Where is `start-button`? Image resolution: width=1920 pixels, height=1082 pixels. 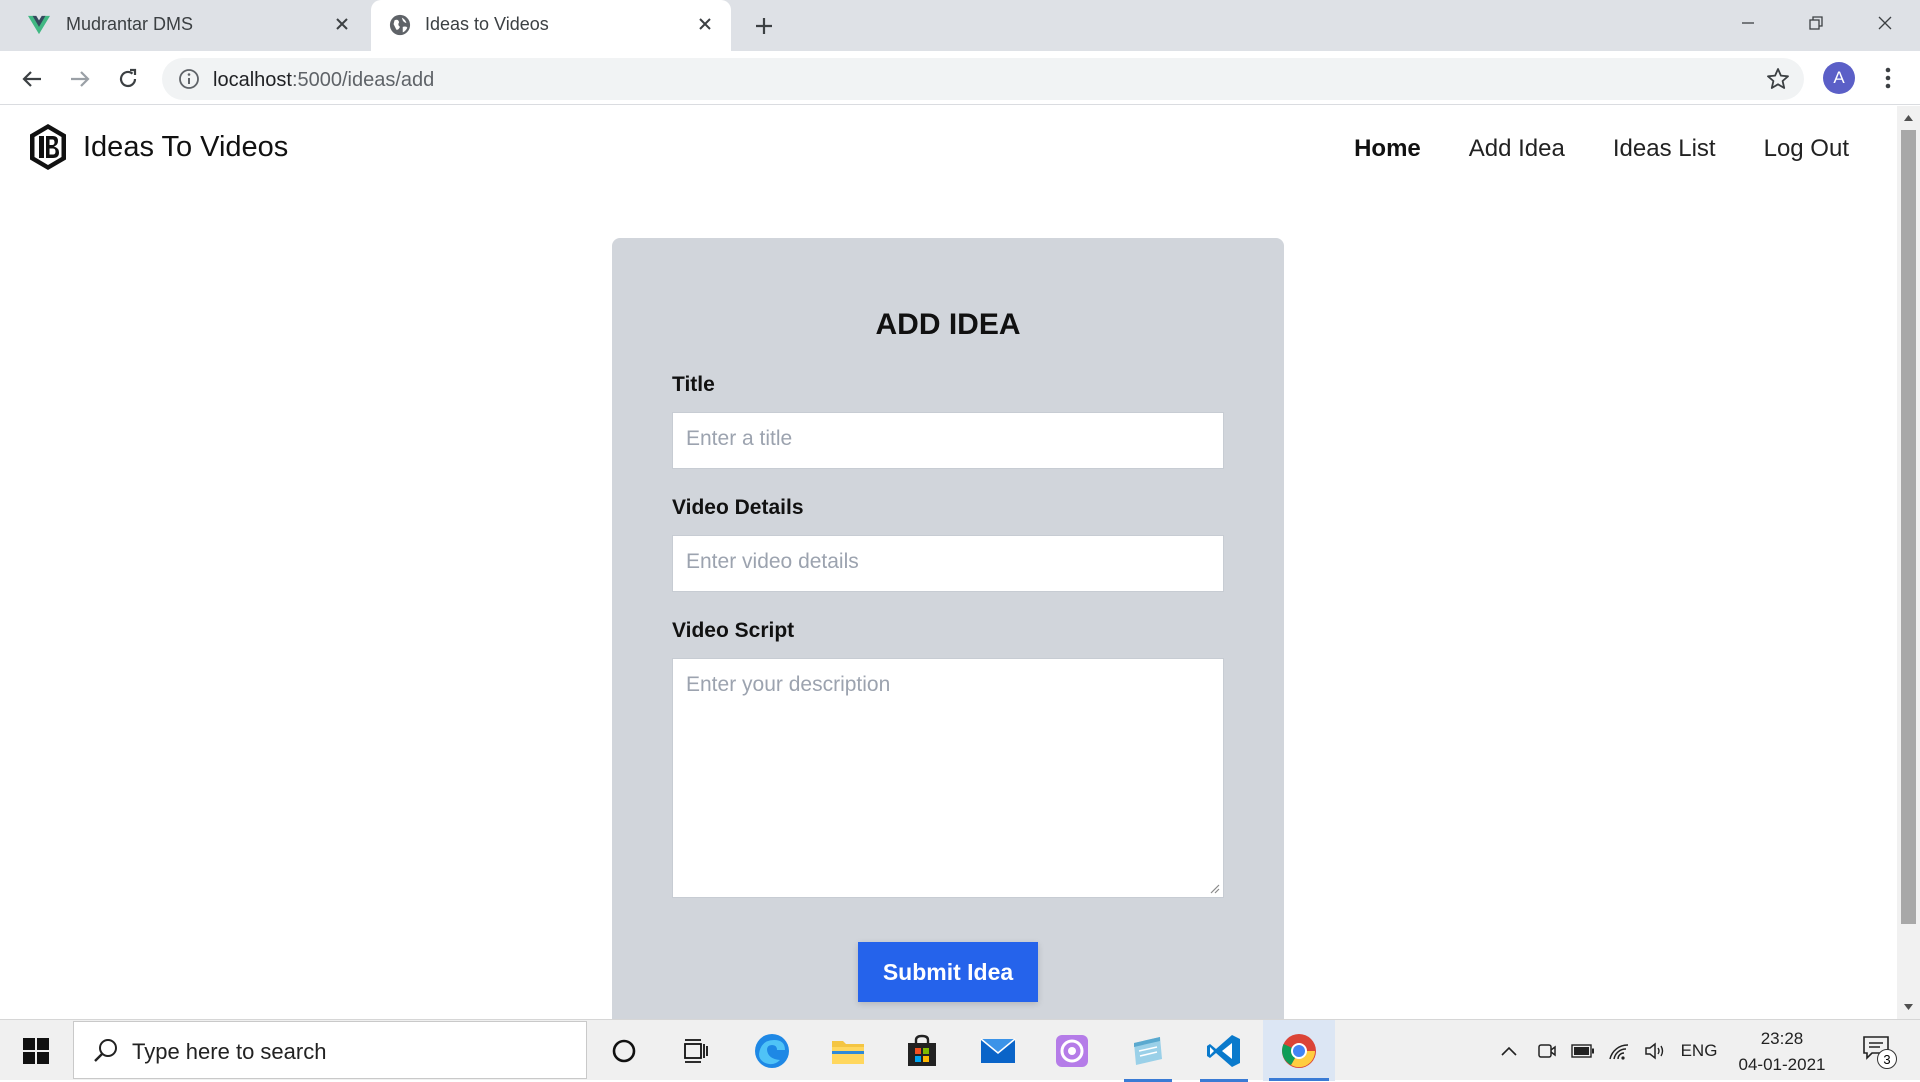 start-button is located at coordinates (36, 1050).